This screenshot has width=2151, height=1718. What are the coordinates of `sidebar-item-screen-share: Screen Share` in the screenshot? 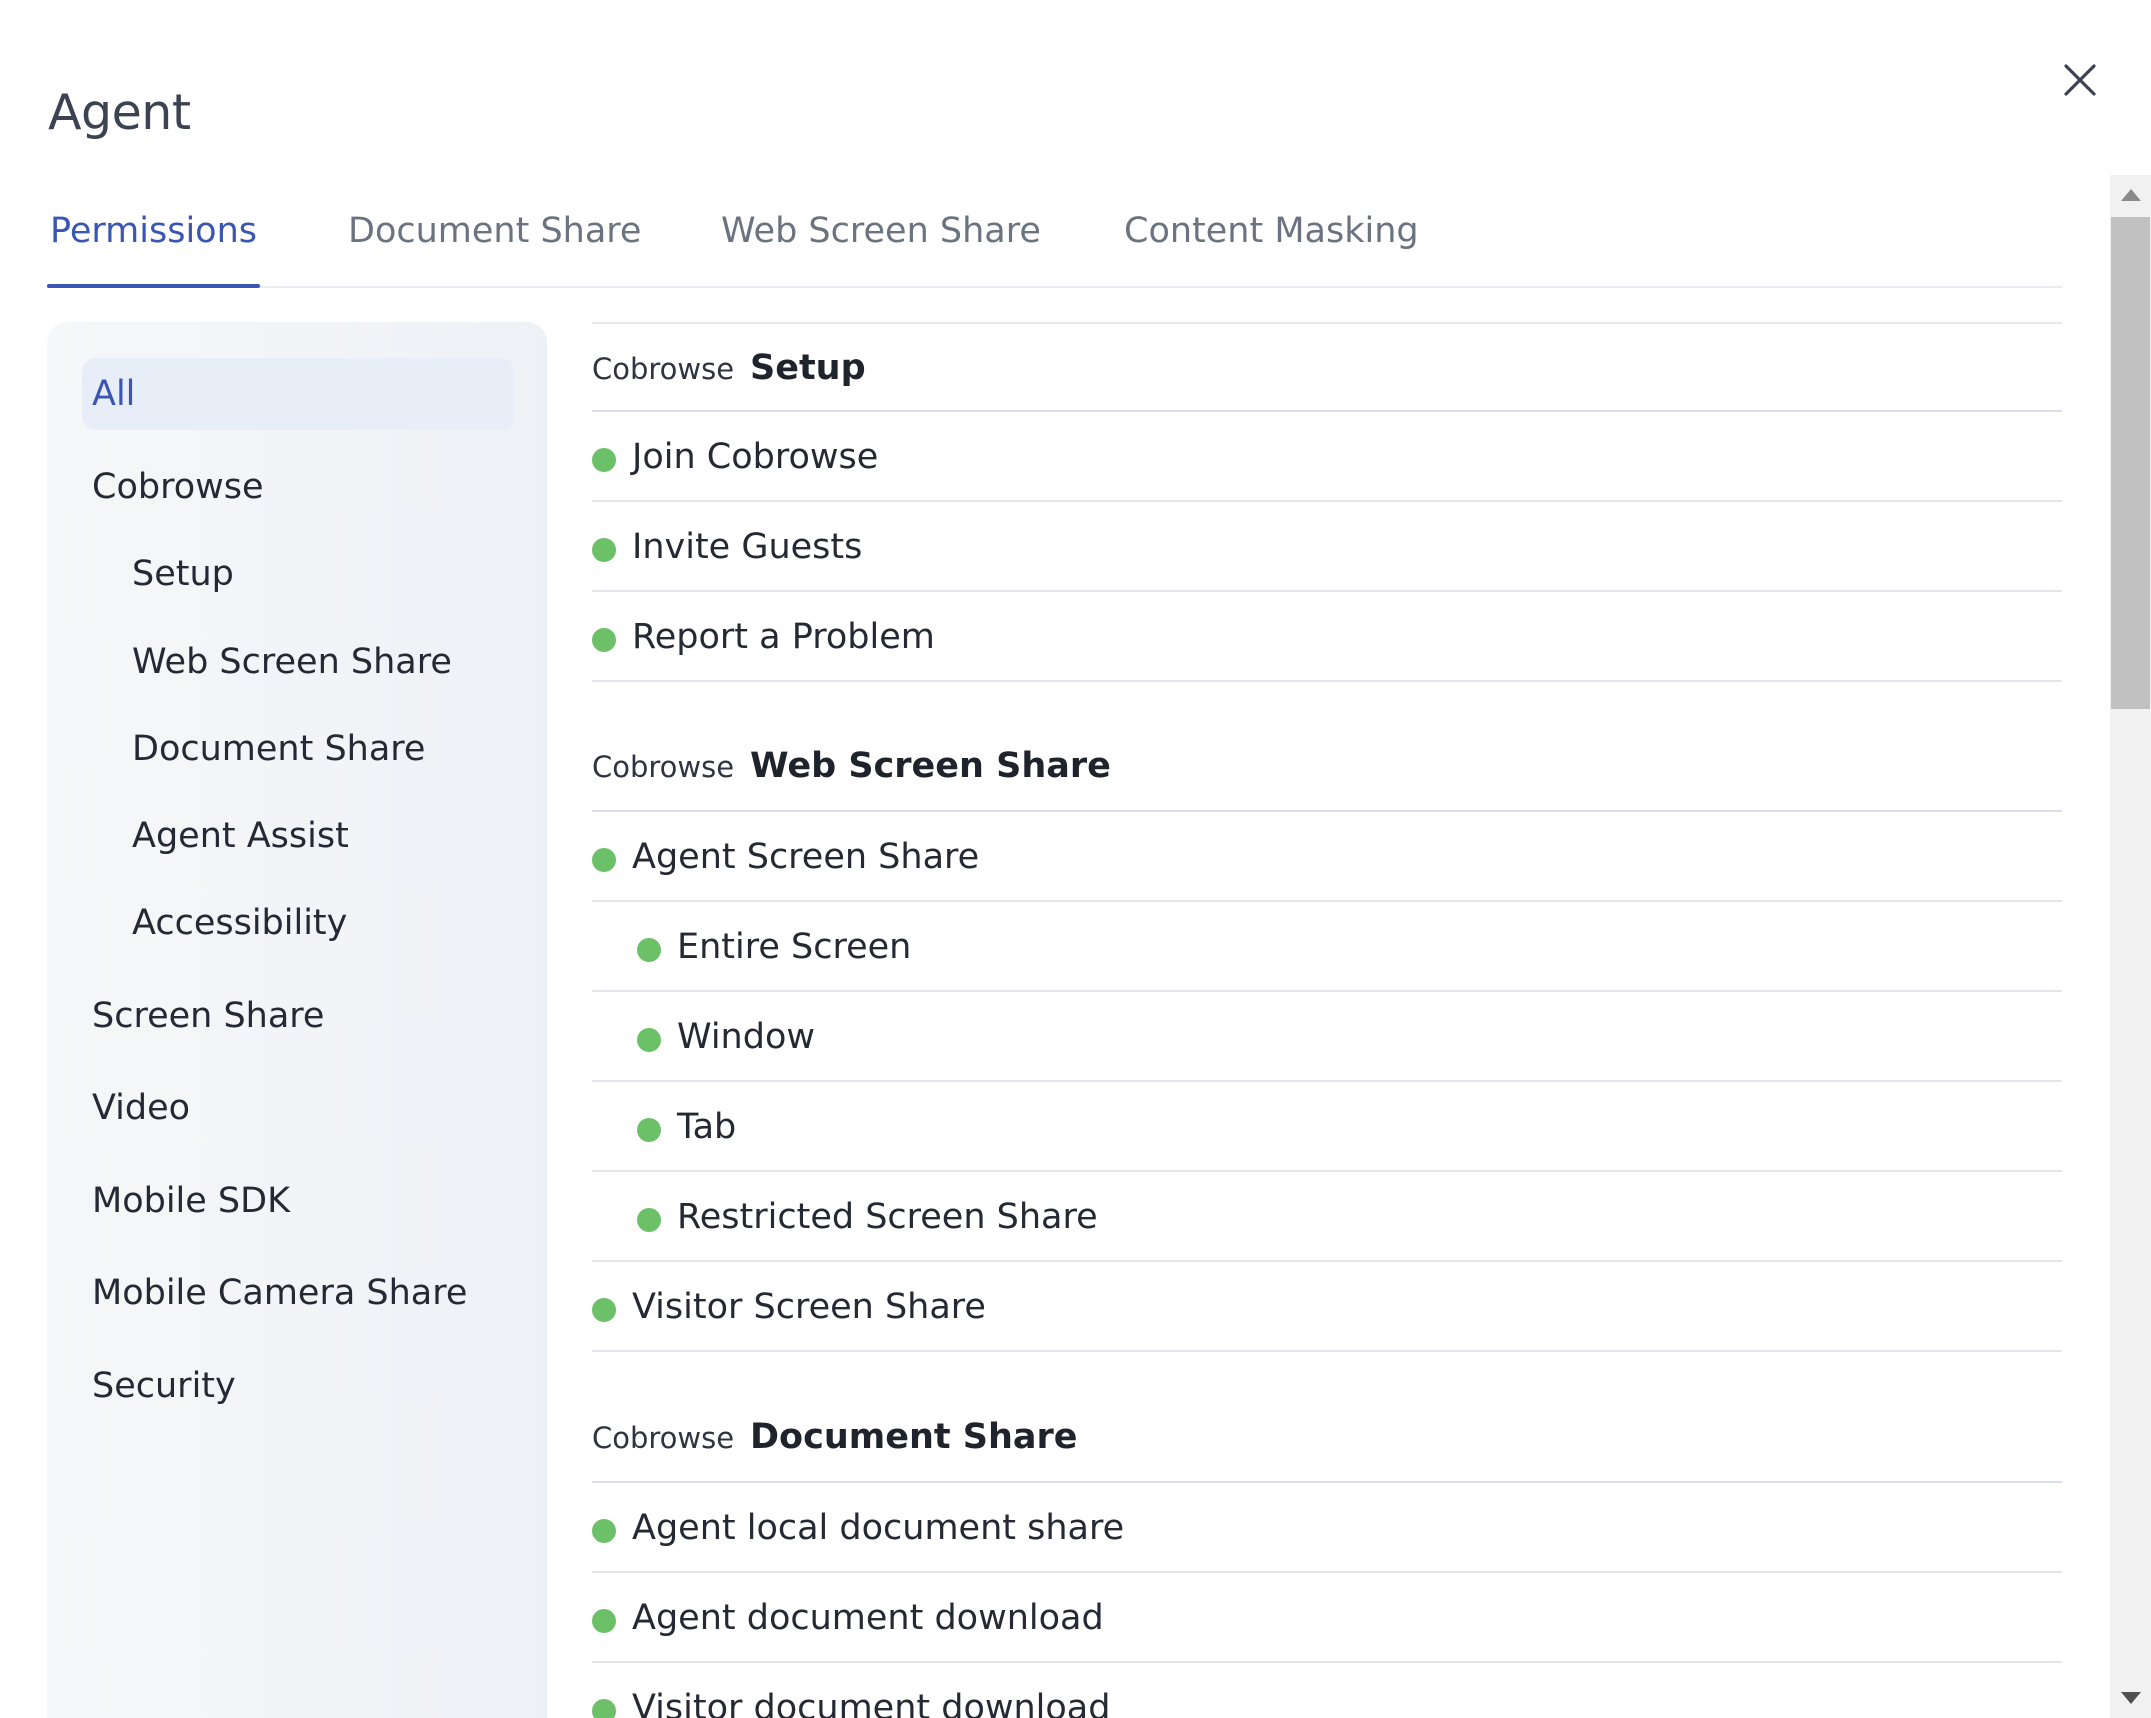 It's located at (208, 1016).